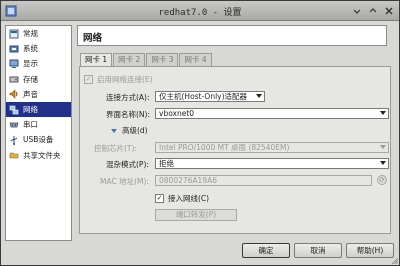  Describe the element at coordinates (93, 38) in the screenshot. I see `page-title: 网络` at that location.